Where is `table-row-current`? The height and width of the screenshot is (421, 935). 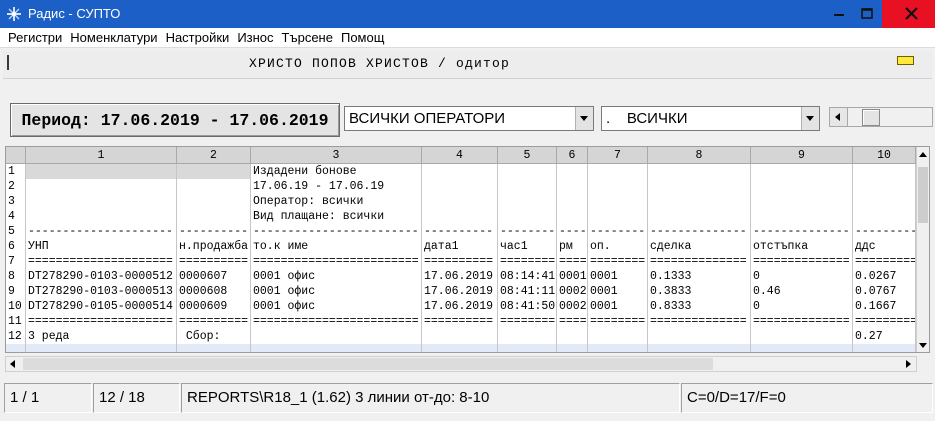
table-row-current is located at coordinates (461, 348).